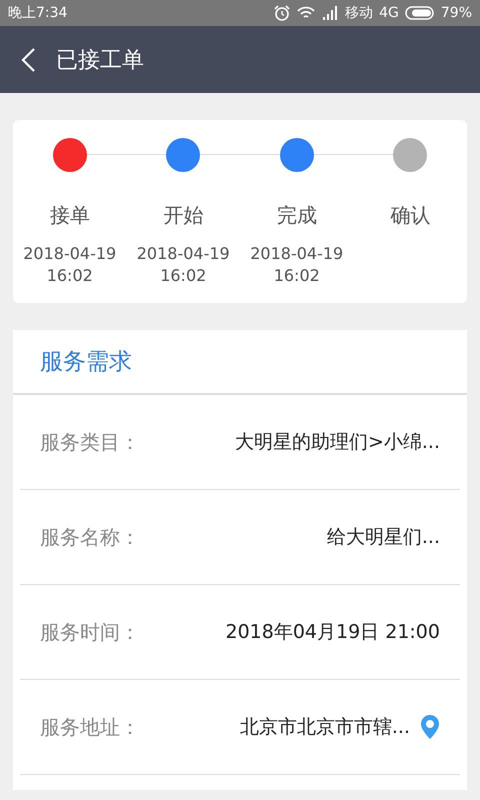 The width and height of the screenshot is (480, 800). Describe the element at coordinates (86, 362) in the screenshot. I see `section-title: 服务需求` at that location.